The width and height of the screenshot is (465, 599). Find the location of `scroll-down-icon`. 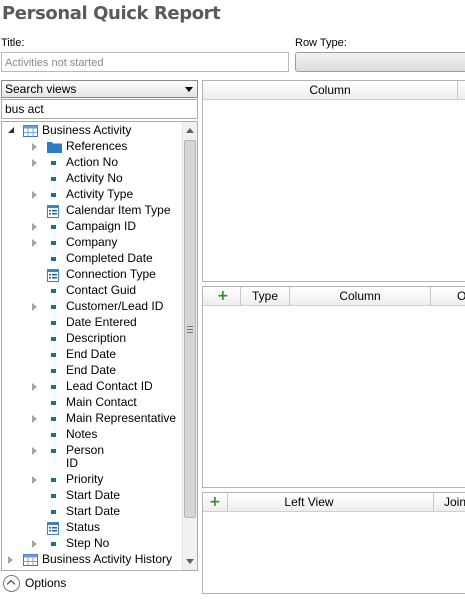

scroll-down-icon is located at coordinates (190, 561).